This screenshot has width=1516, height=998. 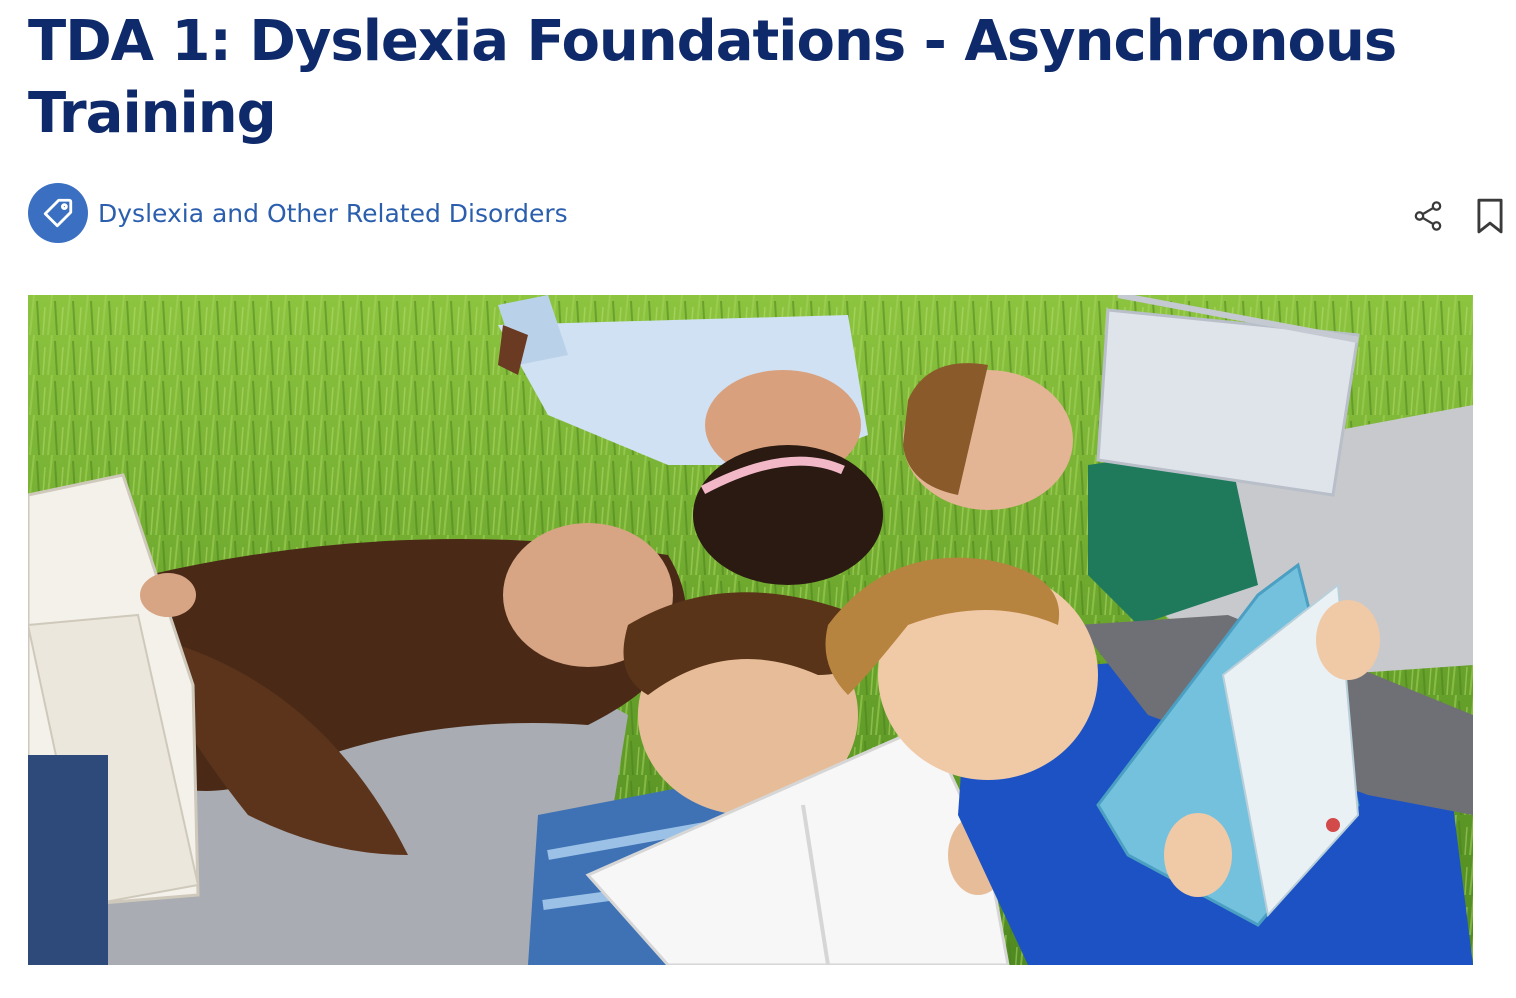 What do you see at coordinates (1490, 216) in the screenshot?
I see `bookmark-icon` at bounding box center [1490, 216].